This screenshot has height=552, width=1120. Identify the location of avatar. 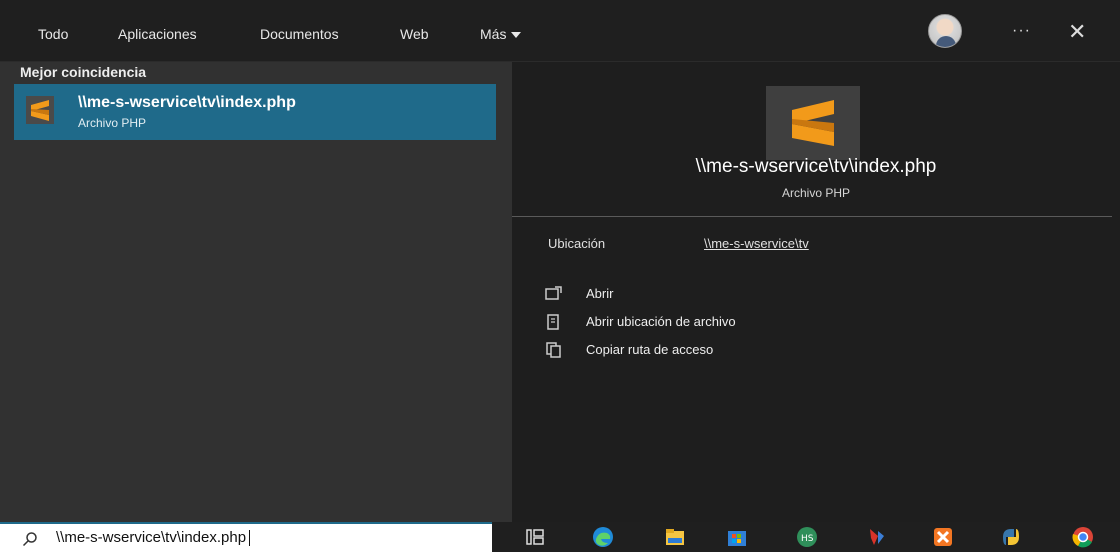
(945, 31).